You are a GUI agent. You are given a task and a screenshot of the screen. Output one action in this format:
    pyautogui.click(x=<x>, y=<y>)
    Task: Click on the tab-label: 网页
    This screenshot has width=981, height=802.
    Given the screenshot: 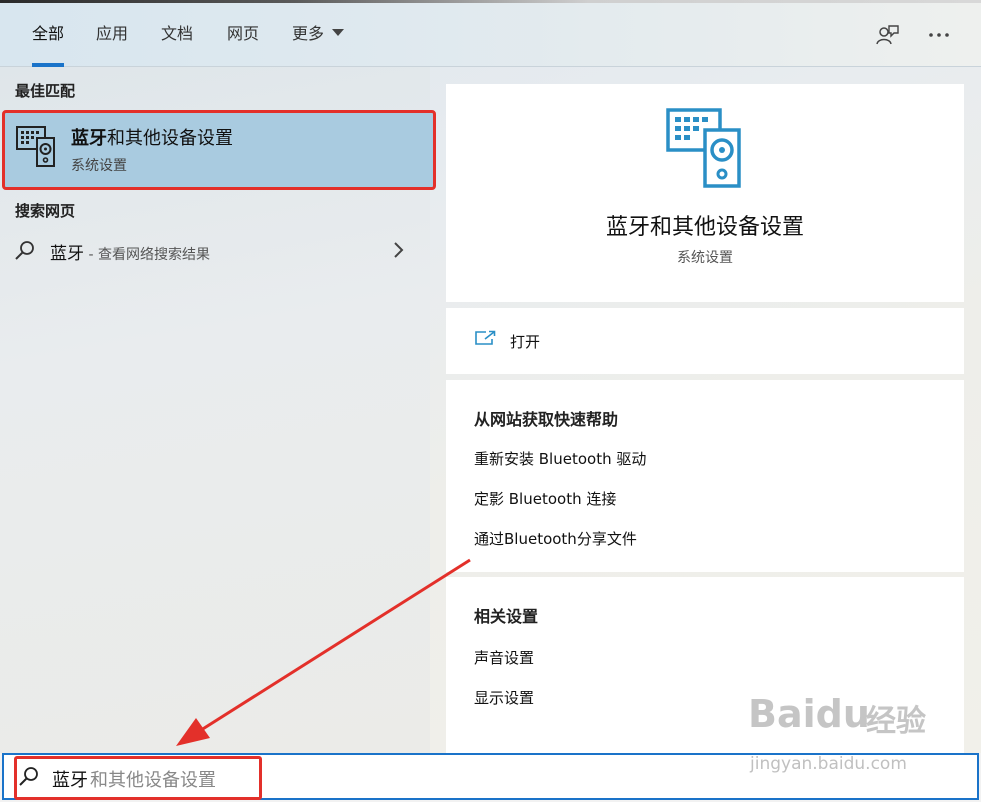 What is the action you would take?
    pyautogui.click(x=243, y=33)
    